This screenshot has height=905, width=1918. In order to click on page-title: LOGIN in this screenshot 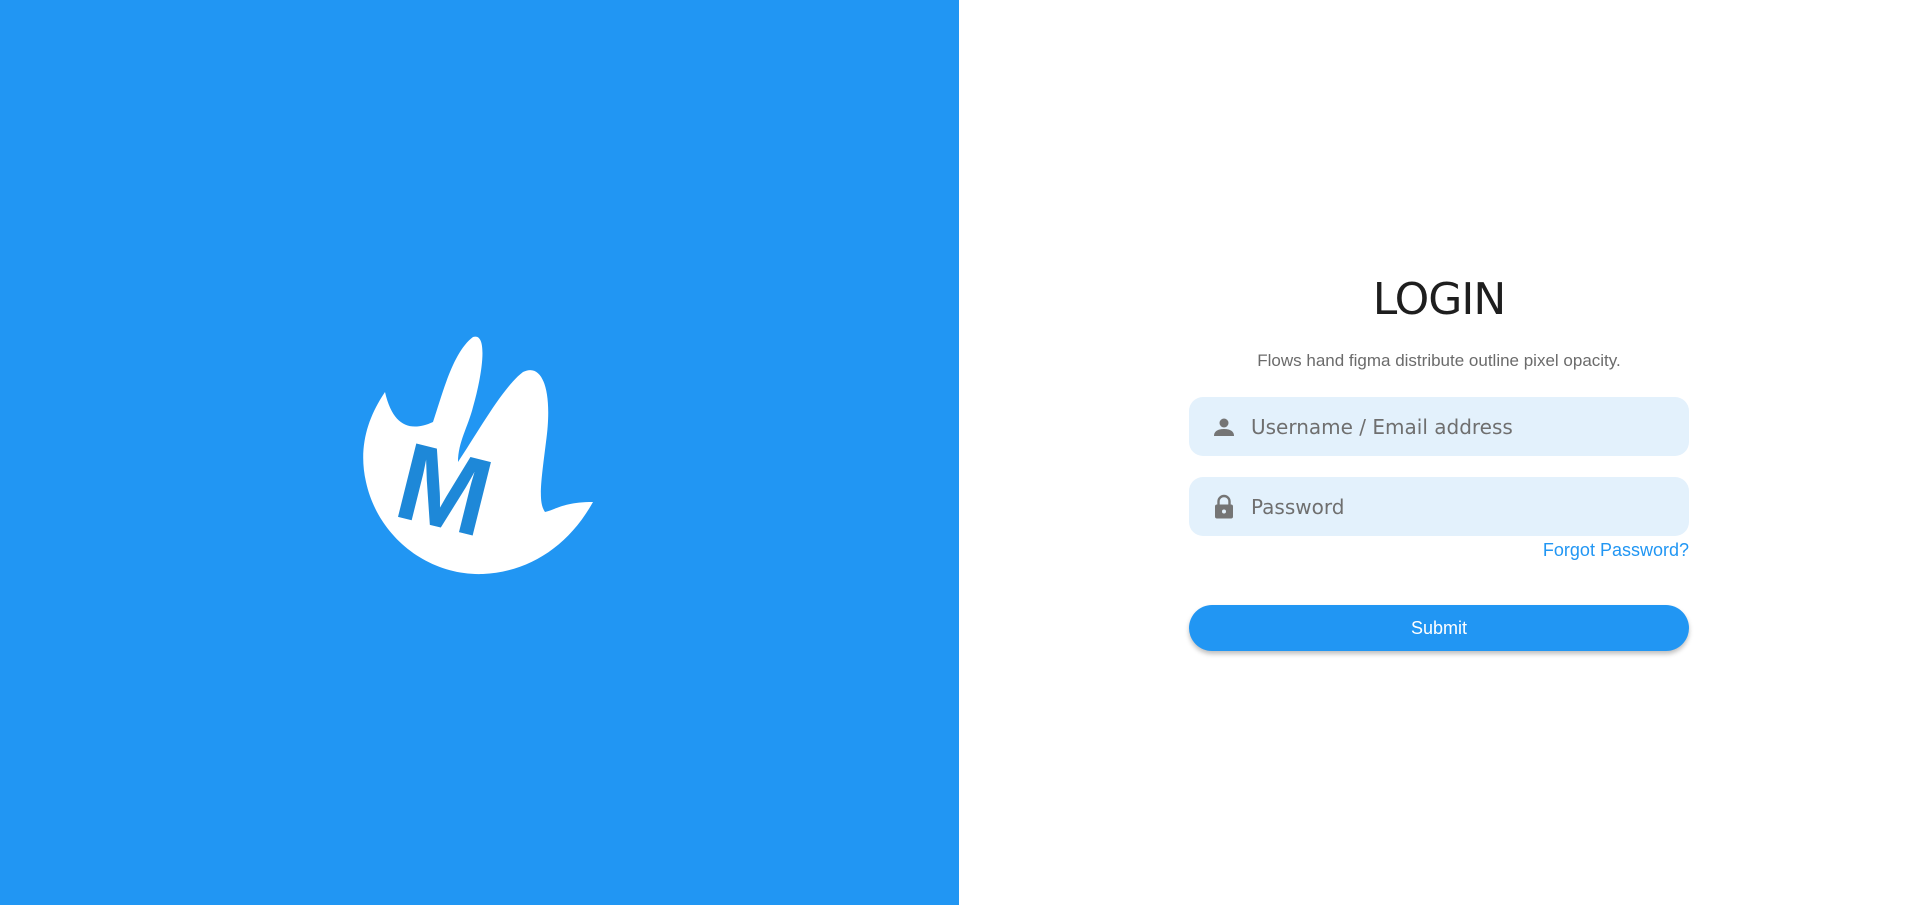, I will do `click(1439, 299)`.